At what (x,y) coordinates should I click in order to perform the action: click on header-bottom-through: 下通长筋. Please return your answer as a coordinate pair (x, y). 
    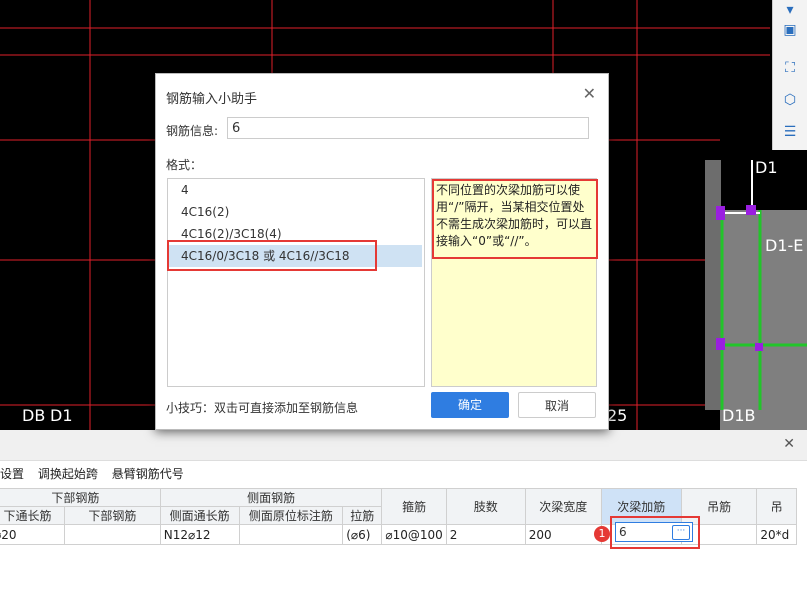
    Looking at the image, I should click on (33, 515).